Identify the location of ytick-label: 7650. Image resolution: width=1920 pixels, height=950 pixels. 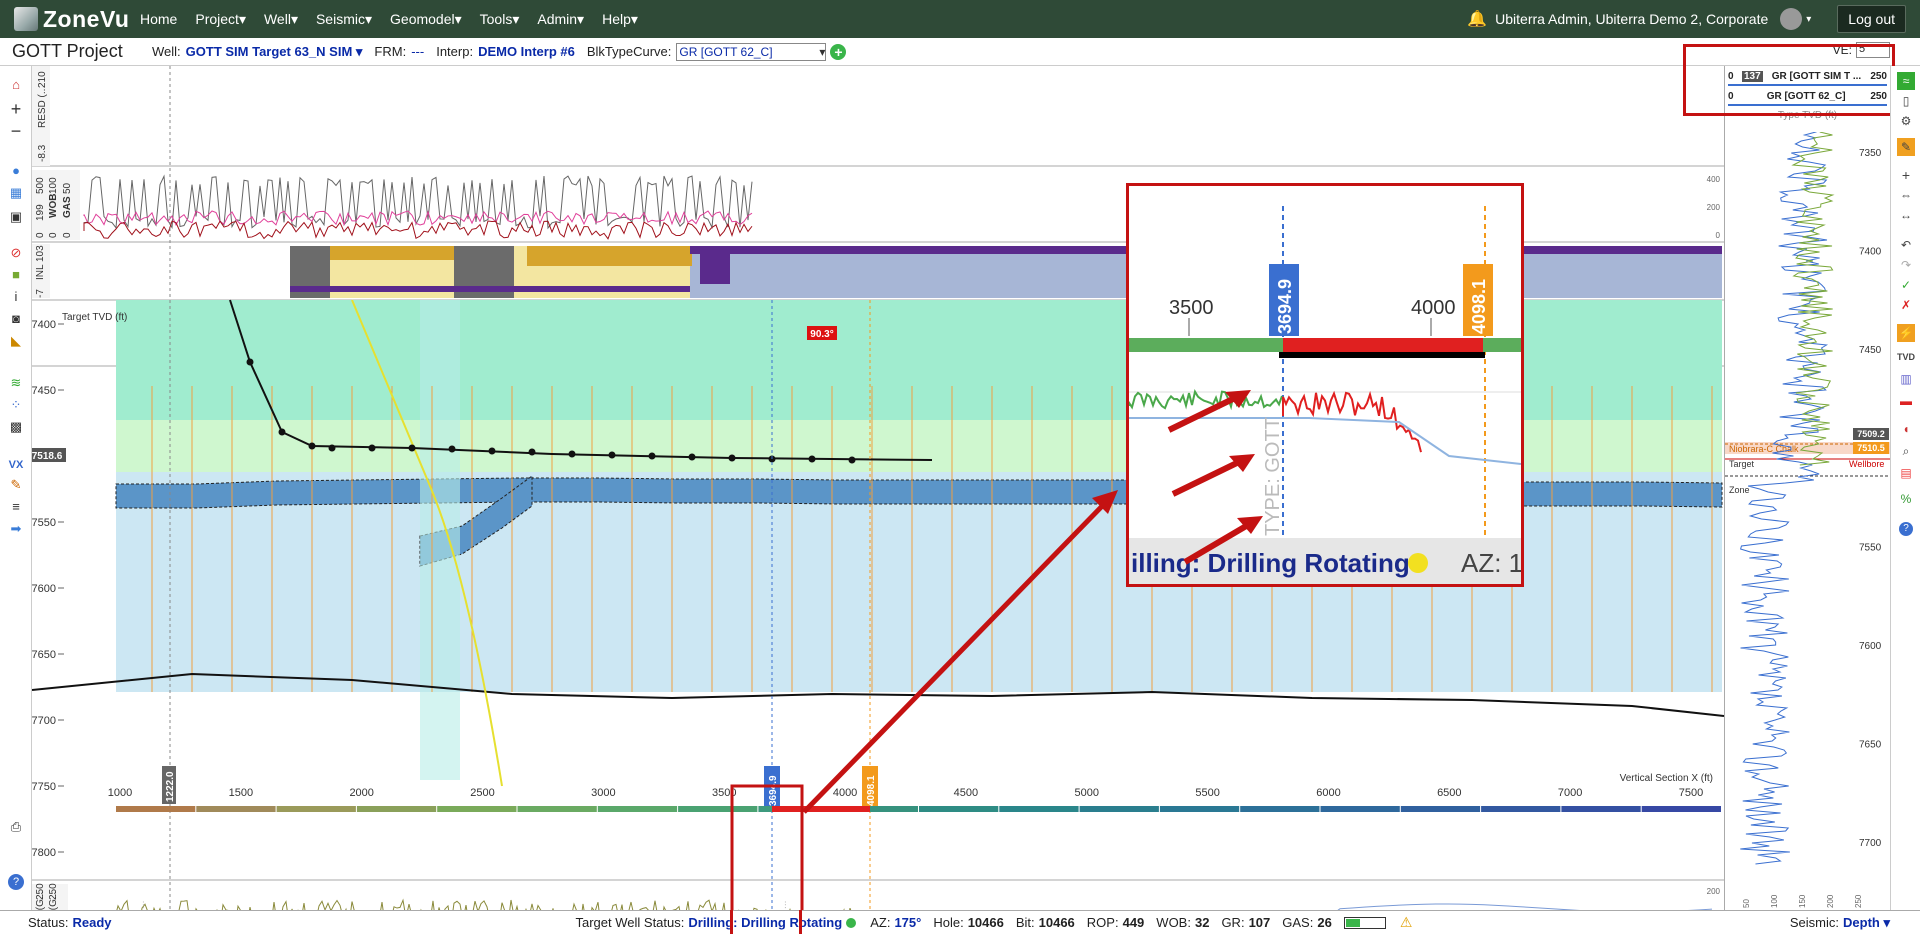
(44, 655).